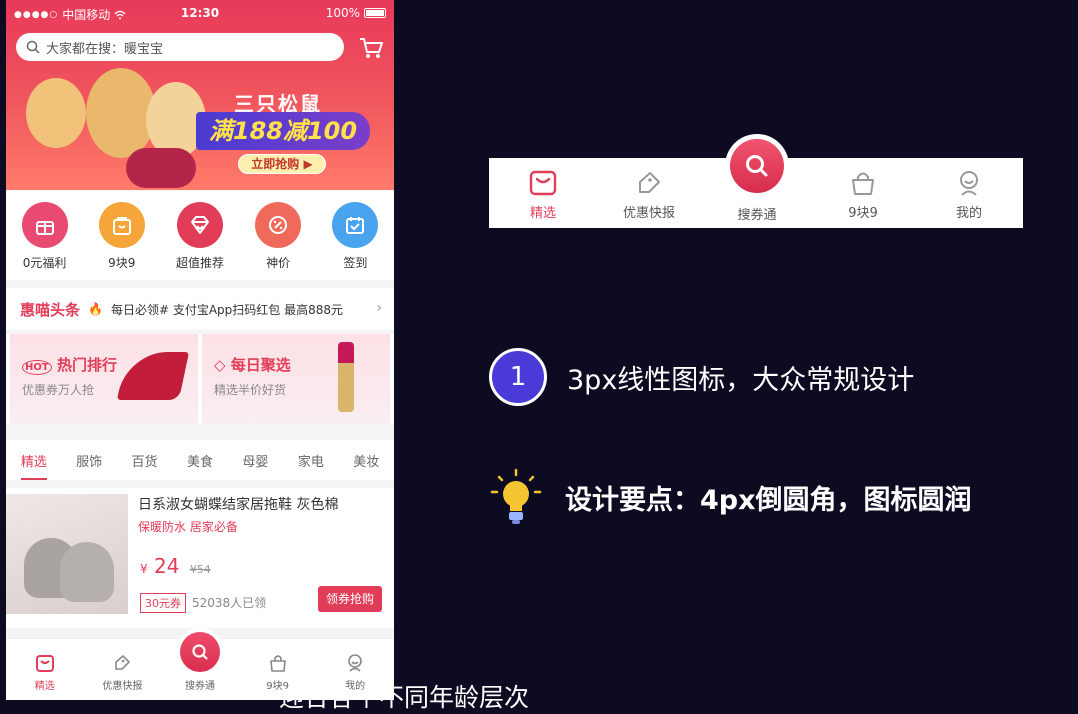  I want to click on design-point-2: 设计要点：4px倒圆角，图标圆润, so click(730, 497).